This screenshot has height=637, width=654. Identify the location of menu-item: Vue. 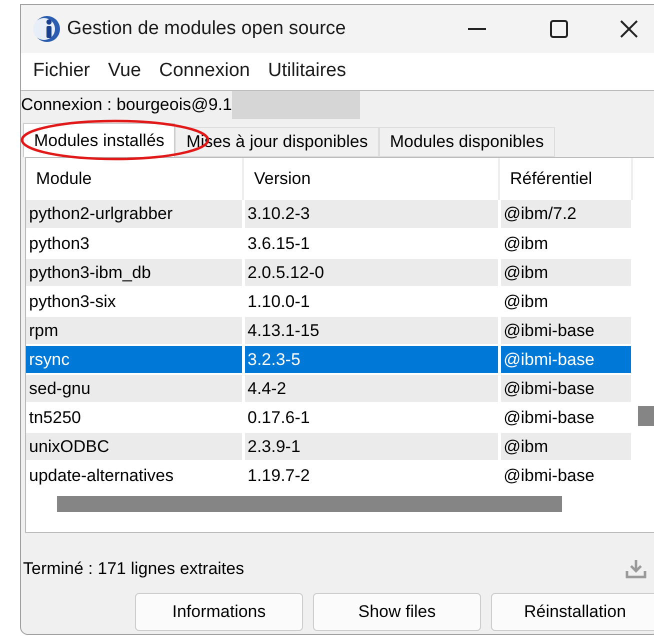
(125, 71).